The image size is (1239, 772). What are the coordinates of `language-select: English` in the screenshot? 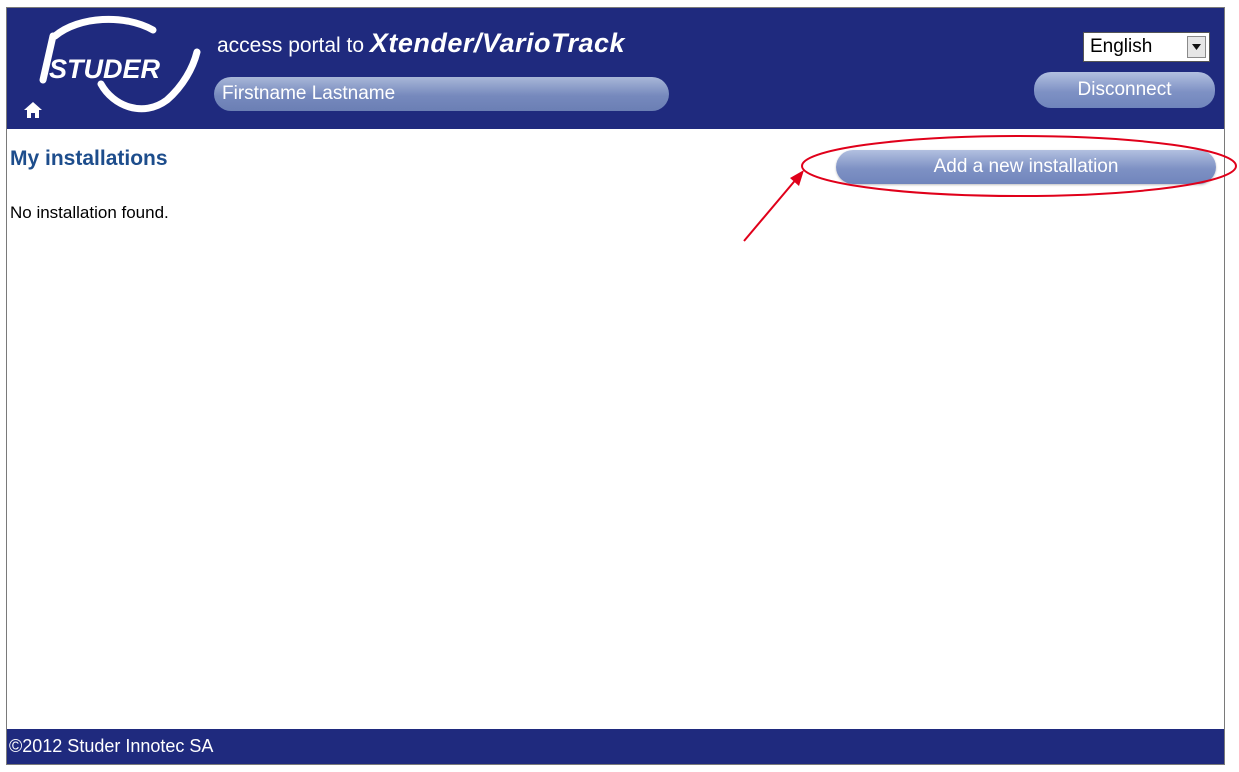 It's located at (1146, 47).